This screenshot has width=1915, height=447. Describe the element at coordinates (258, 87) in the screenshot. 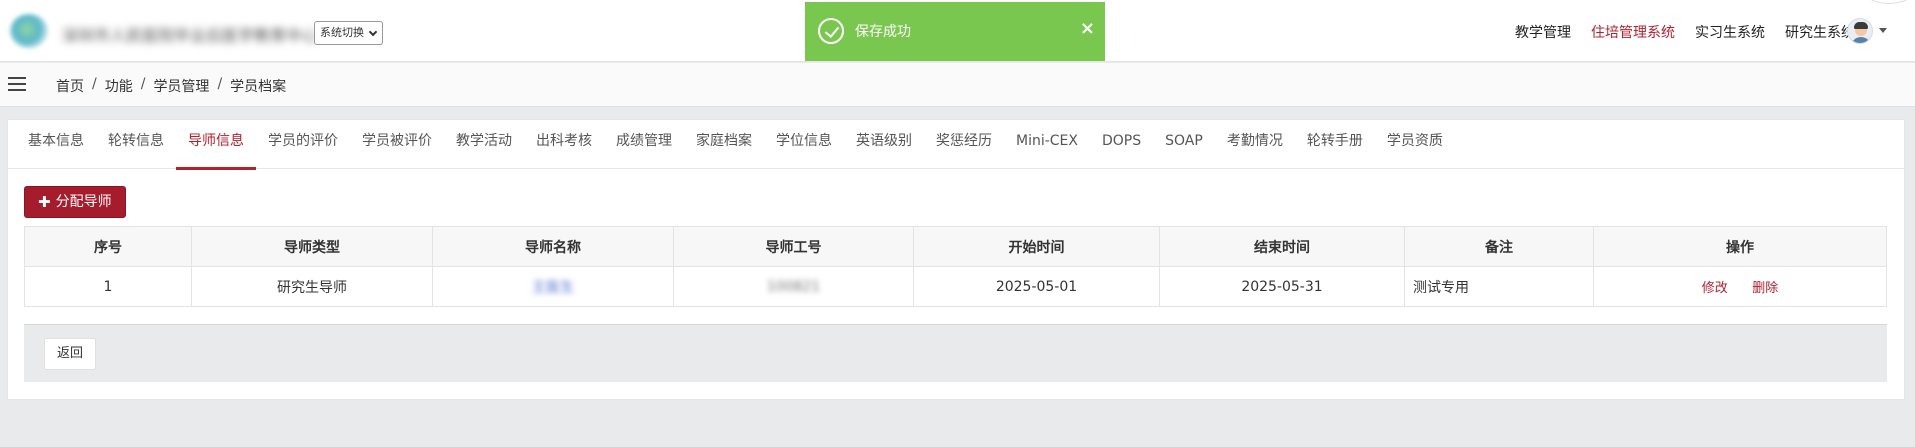

I see `breadcrumb-student-file: 学员档案` at that location.